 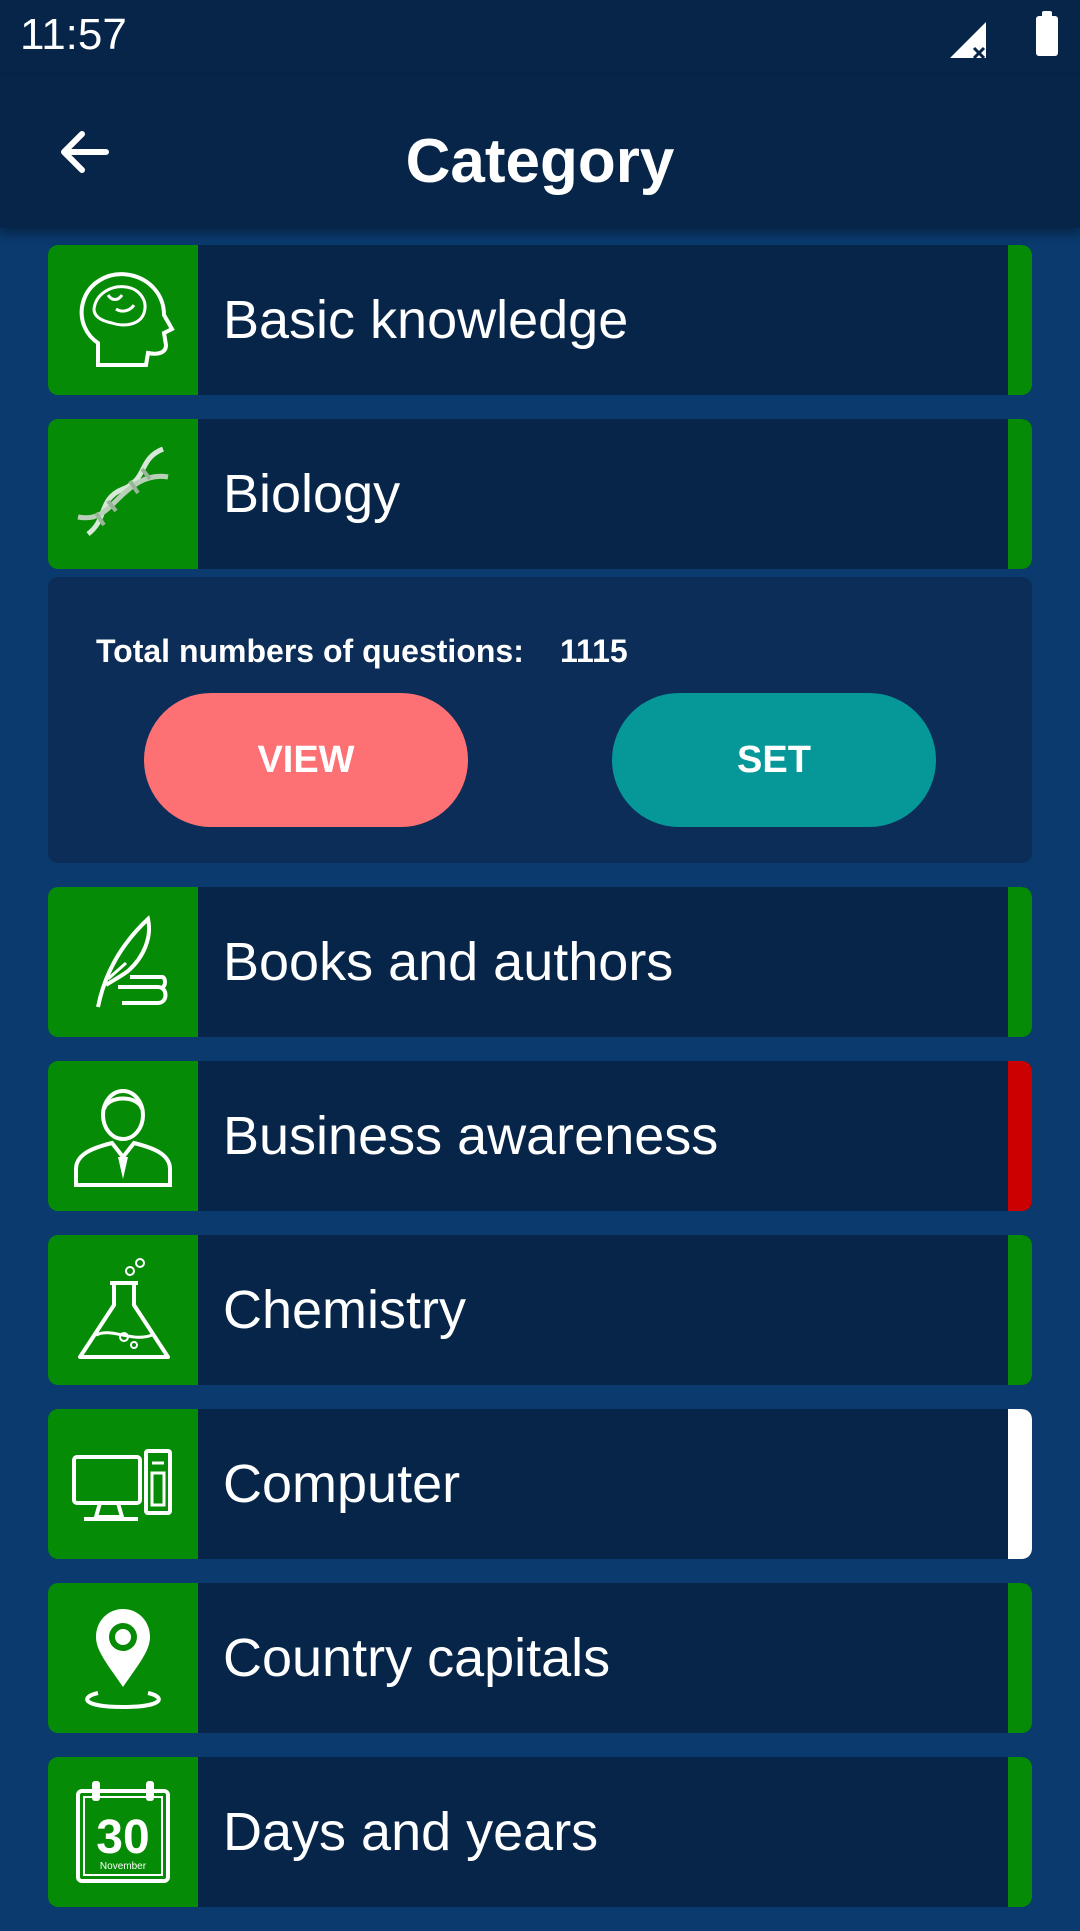 I want to click on quill-book-icon, so click(x=132, y=961).